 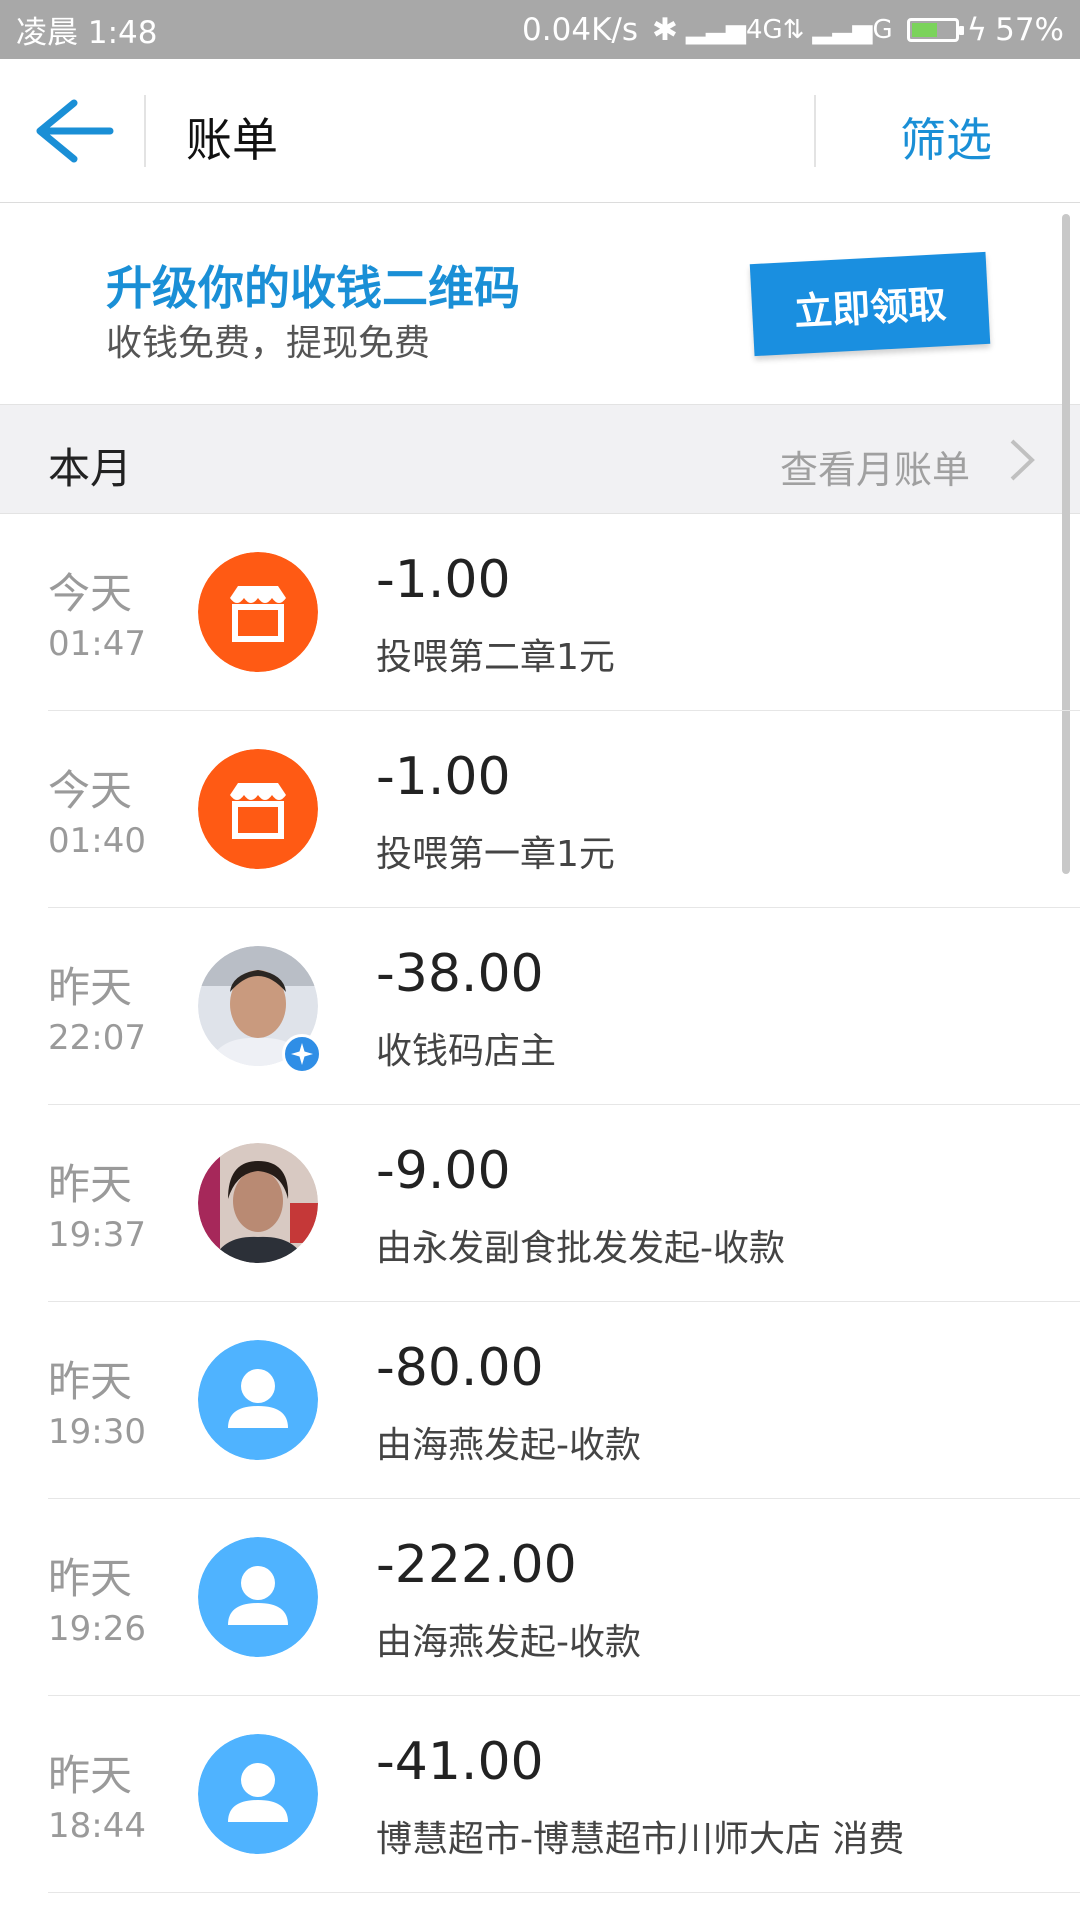 What do you see at coordinates (924, 29) in the screenshot?
I see `battery-fill` at bounding box center [924, 29].